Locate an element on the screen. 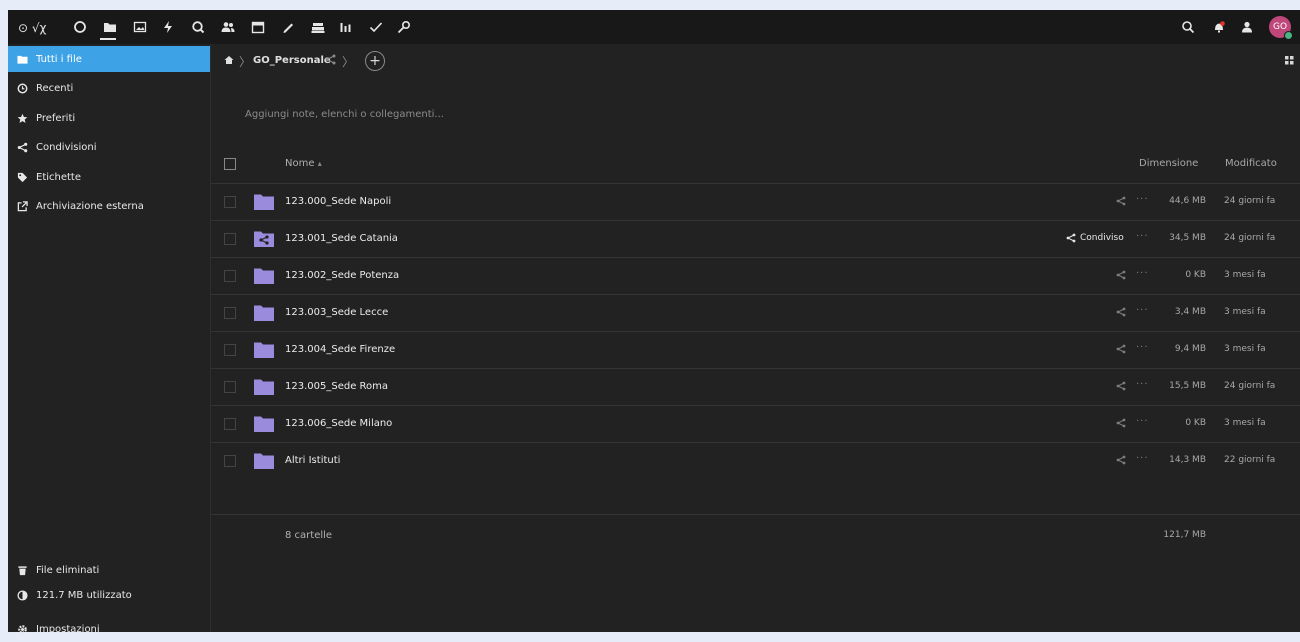  activity-icon is located at coordinates (168, 27).